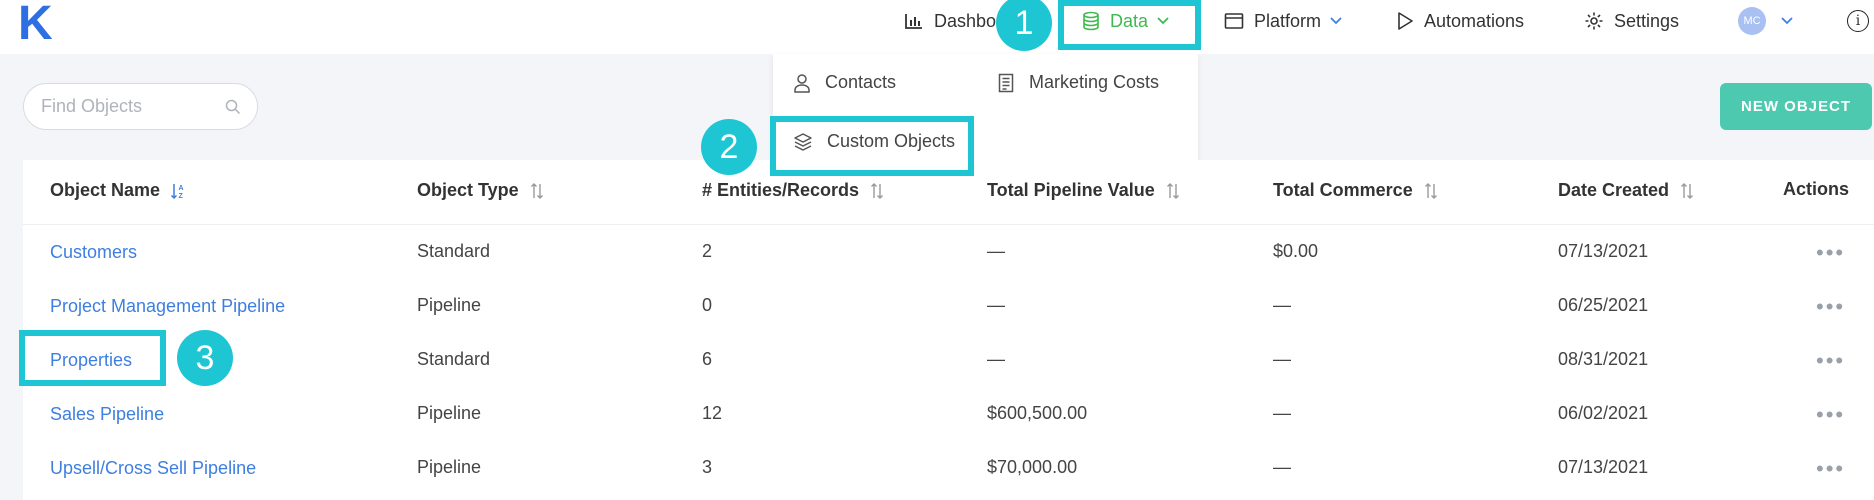  Describe the element at coordinates (1796, 106) in the screenshot. I see `new-object-button: NEW OBJECT` at that location.